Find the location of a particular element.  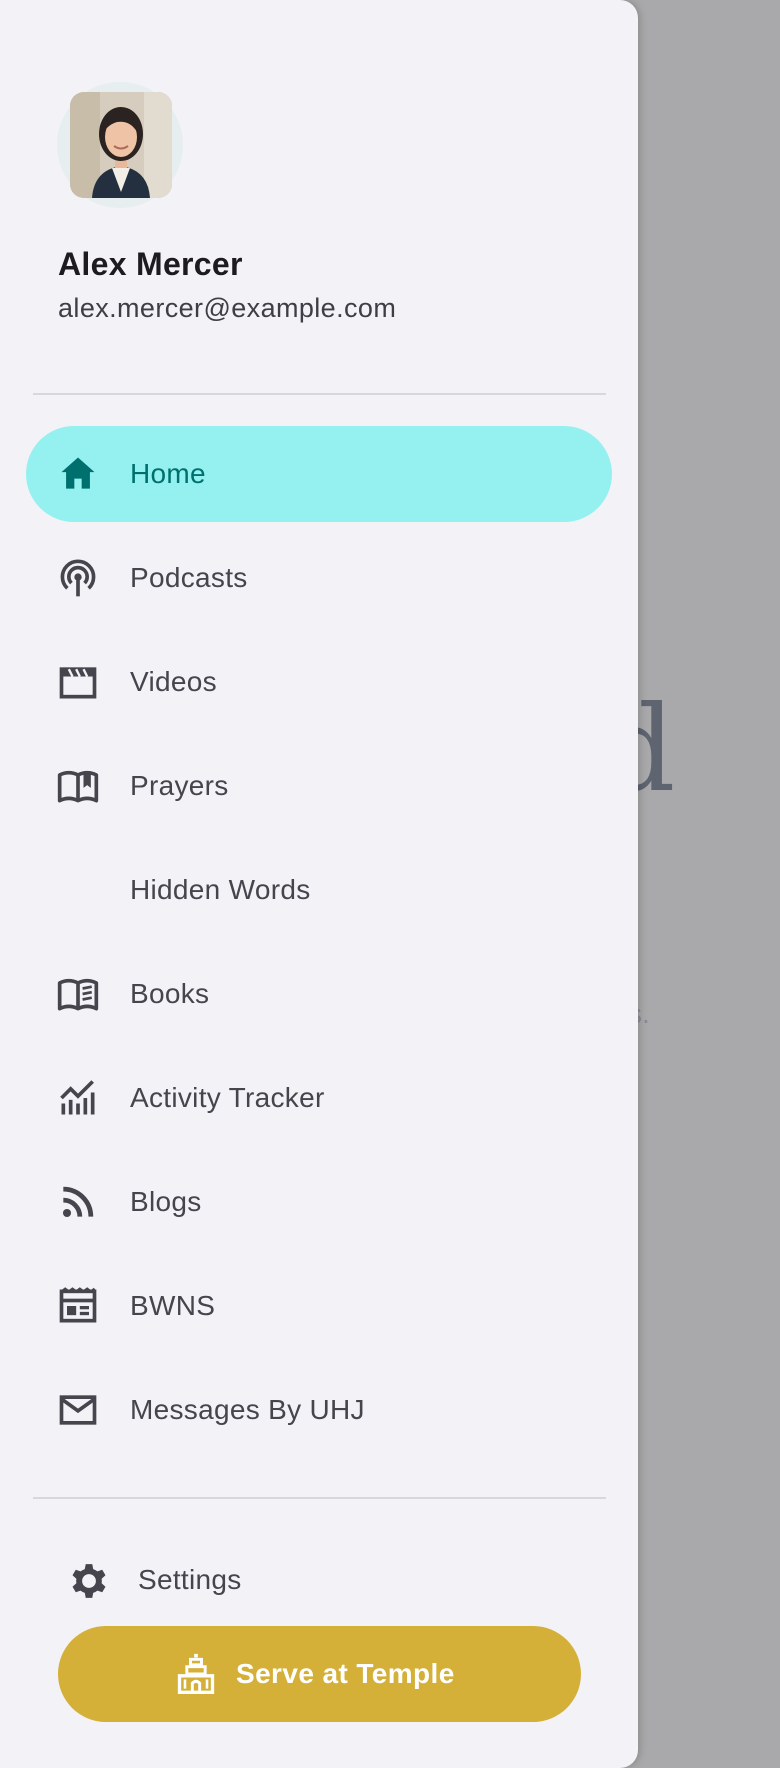

avatar is located at coordinates (121, 145).